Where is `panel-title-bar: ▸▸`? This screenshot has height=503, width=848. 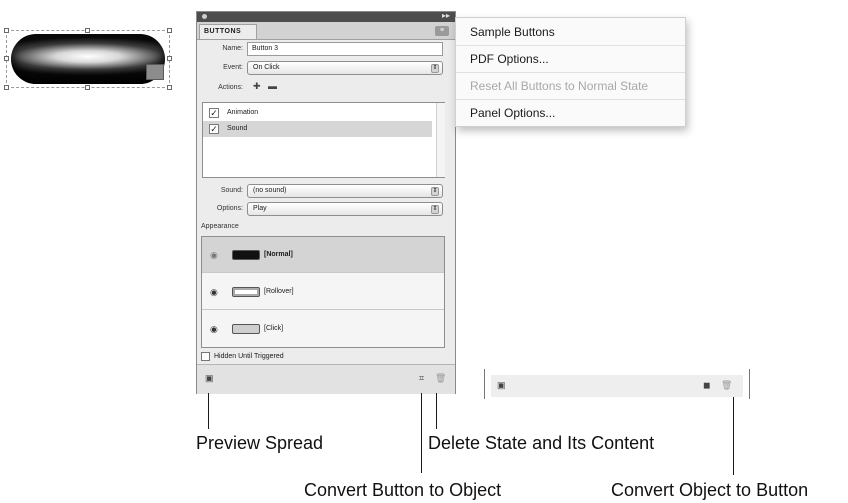 panel-title-bar: ▸▸ is located at coordinates (326, 16).